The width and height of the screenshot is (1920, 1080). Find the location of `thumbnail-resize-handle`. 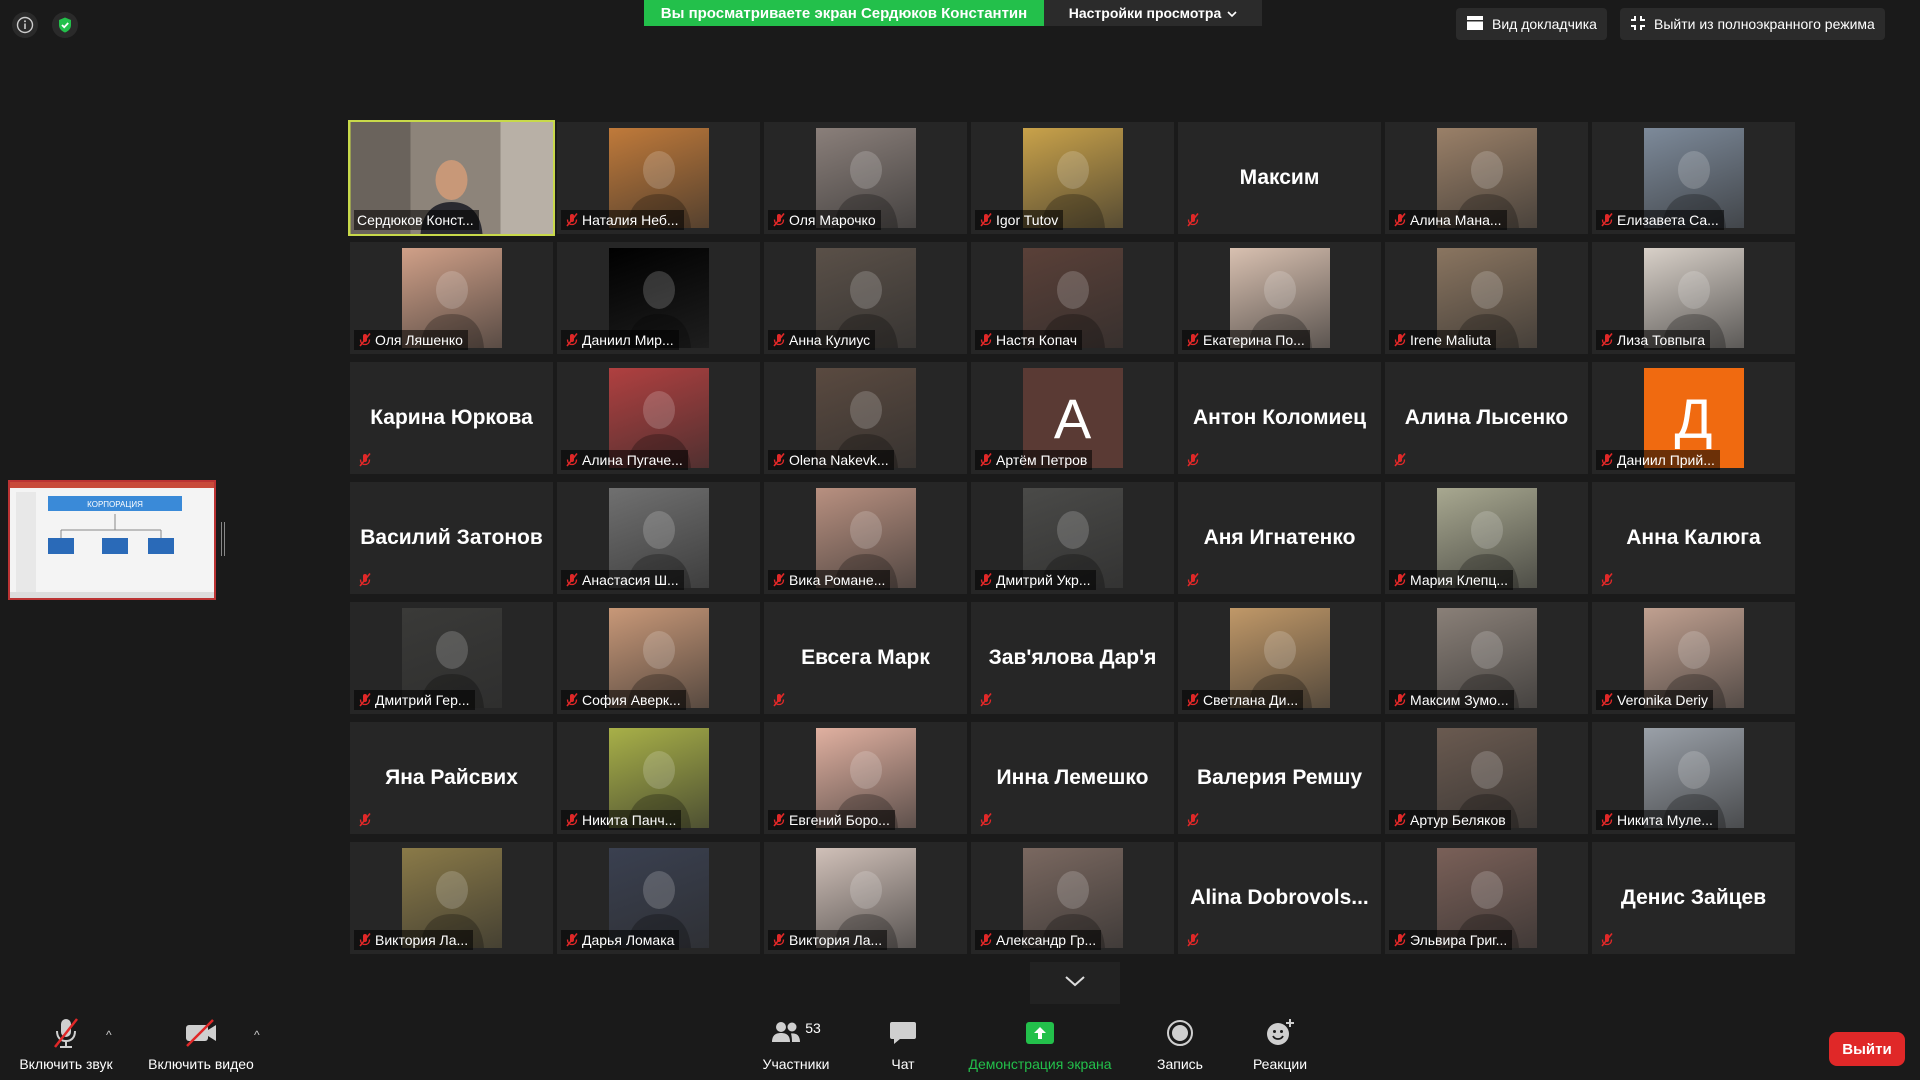

thumbnail-resize-handle is located at coordinates (223, 539).